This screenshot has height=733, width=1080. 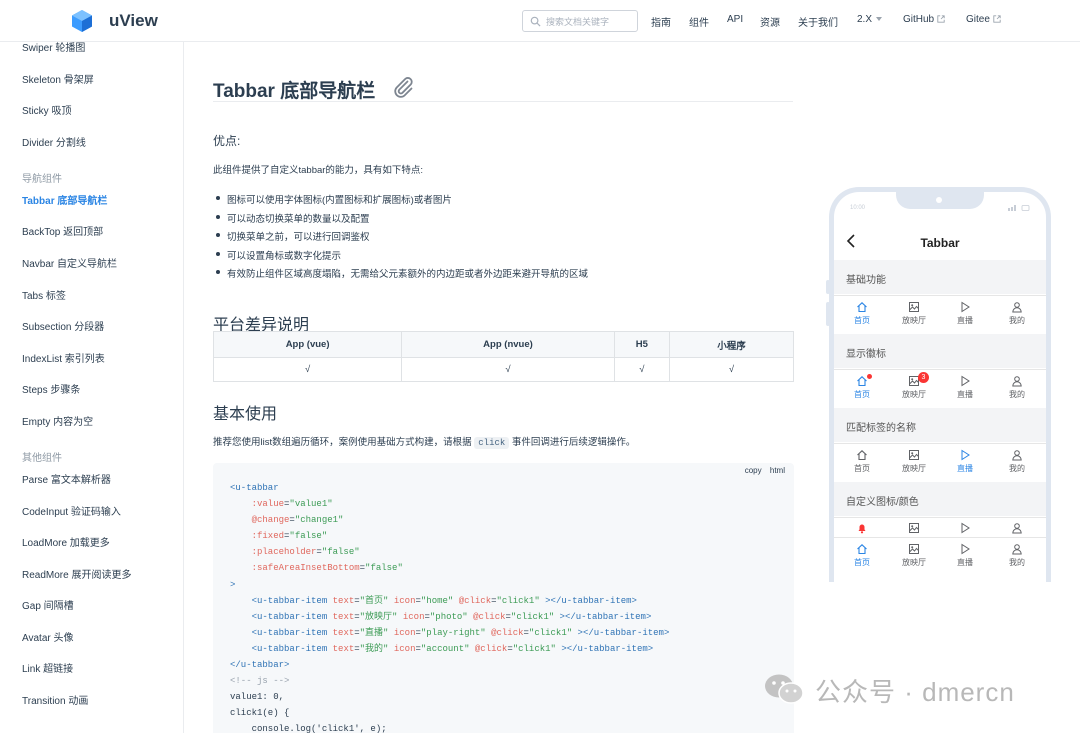 What do you see at coordinates (573, 442) in the screenshot?
I see `desc-text: 事件回调进行后续逻辑操作。` at bounding box center [573, 442].